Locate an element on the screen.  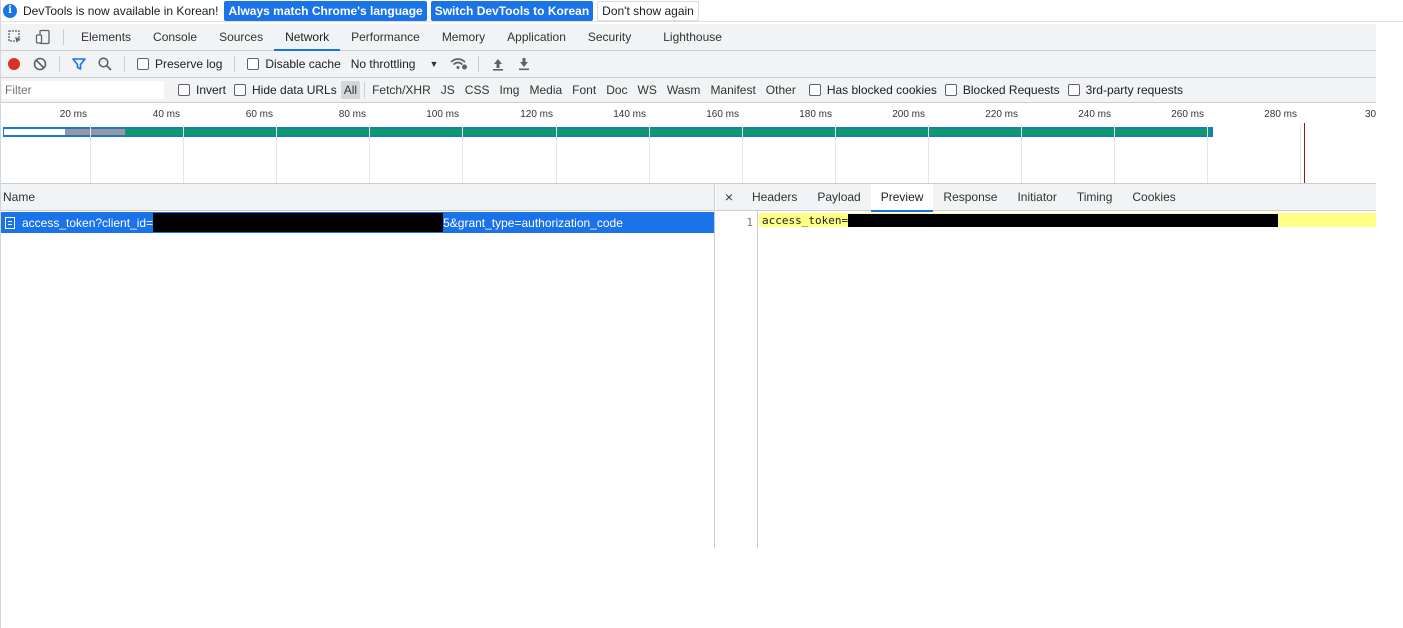
blocked-requests-checkbox: Blocked Requests is located at coordinates (1002, 90).